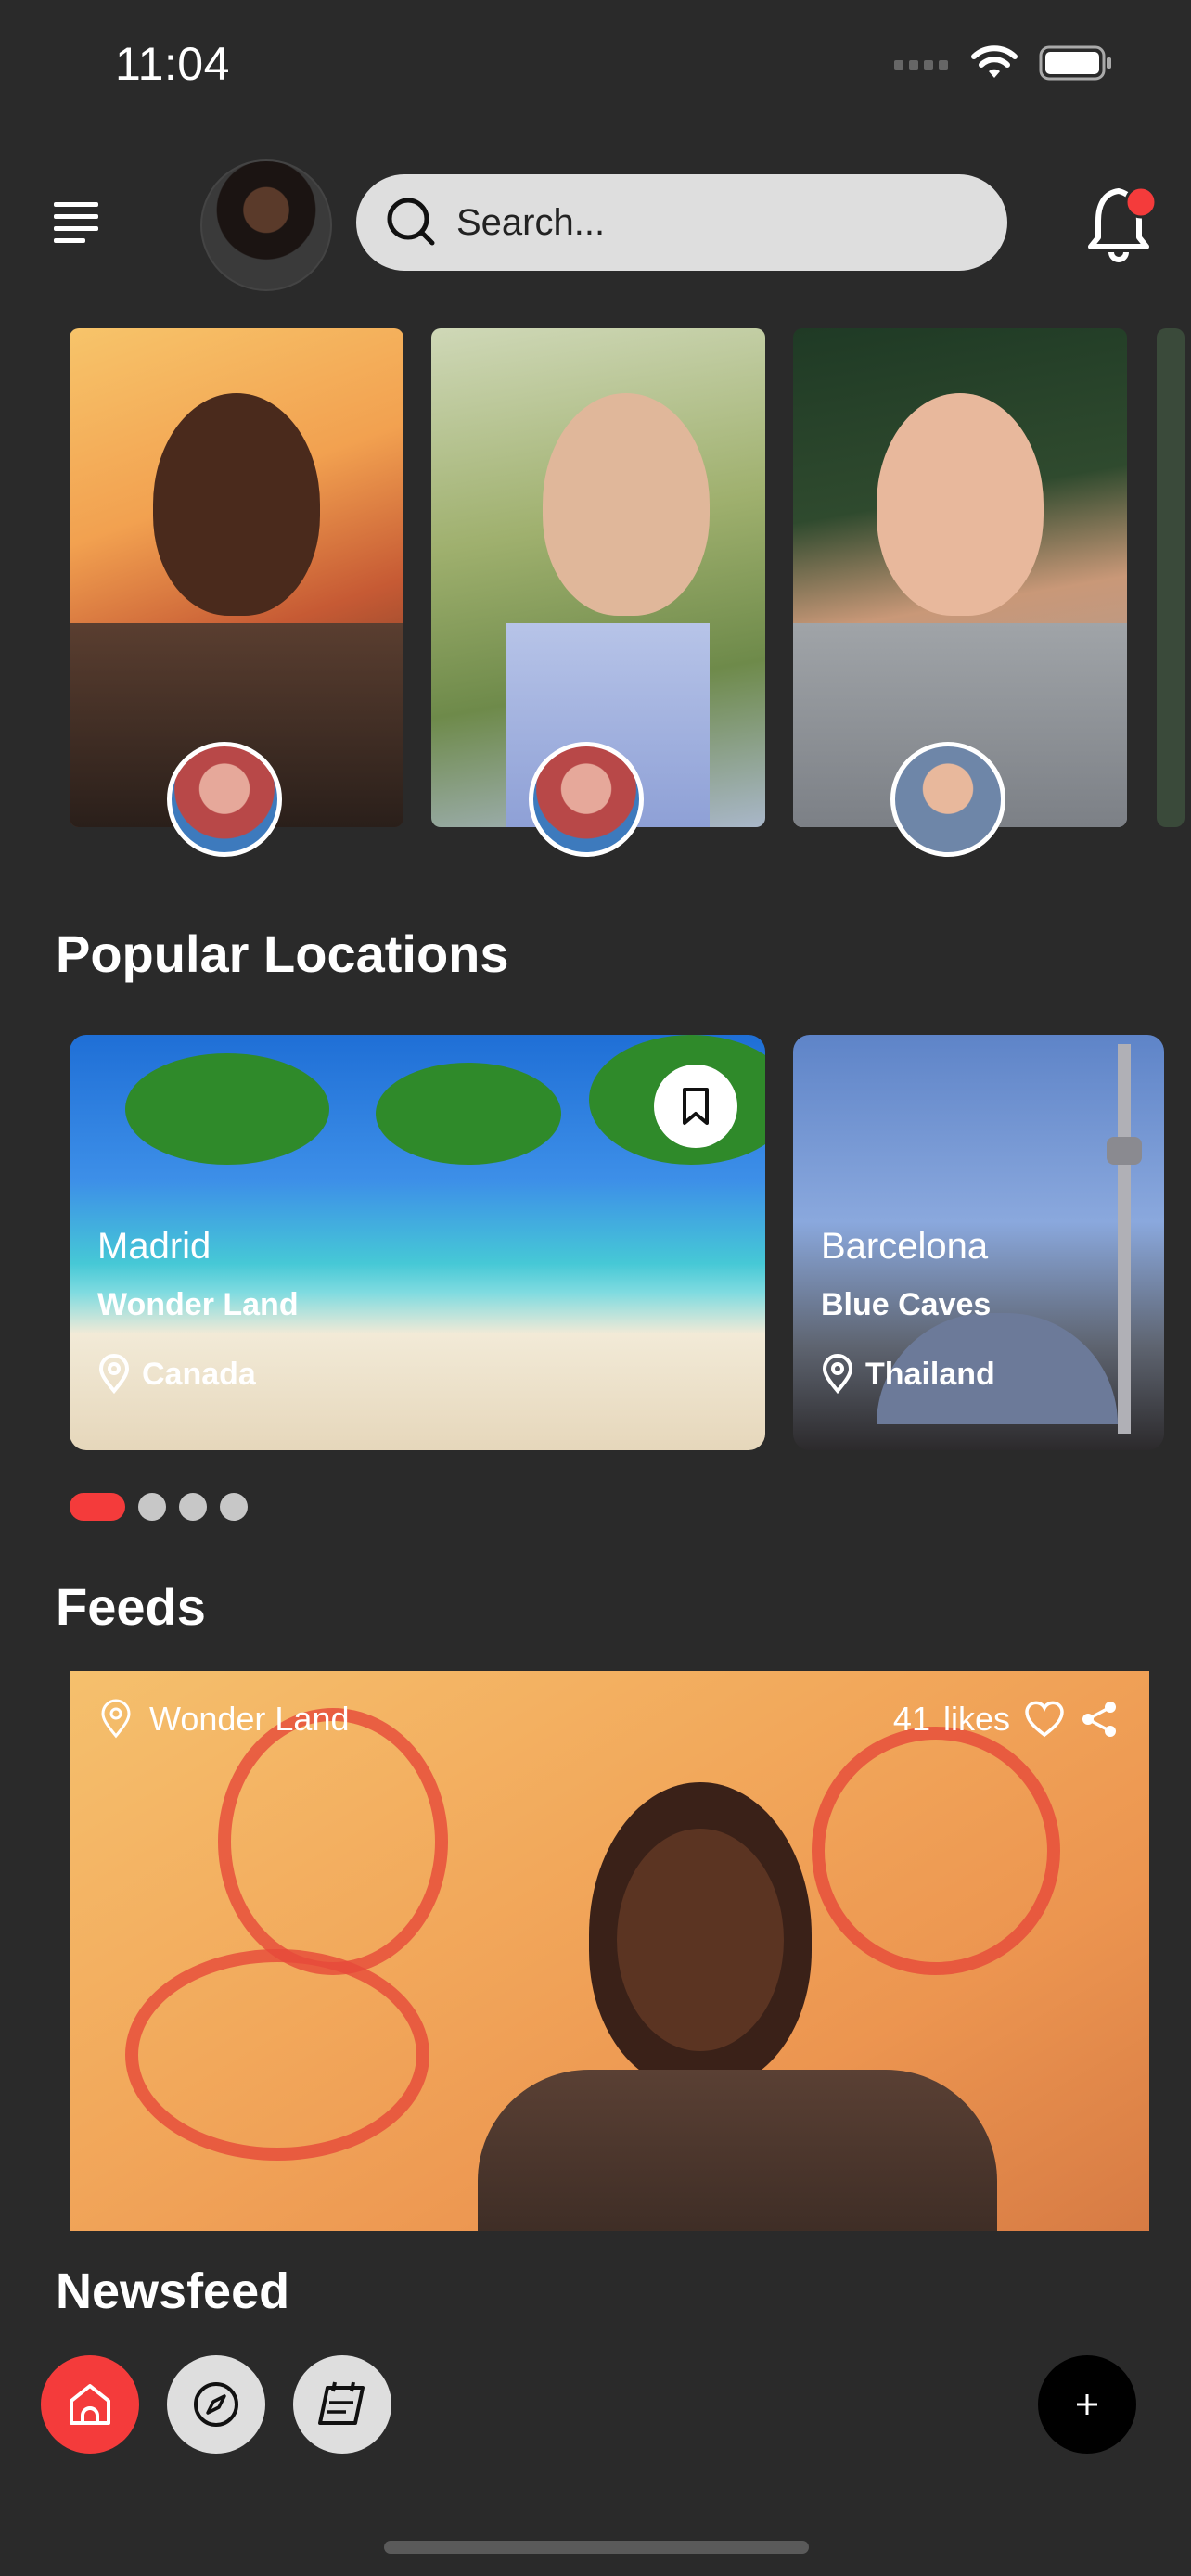  What do you see at coordinates (173, 2291) in the screenshot?
I see `section-title-newsfeed: Newsfeed` at bounding box center [173, 2291].